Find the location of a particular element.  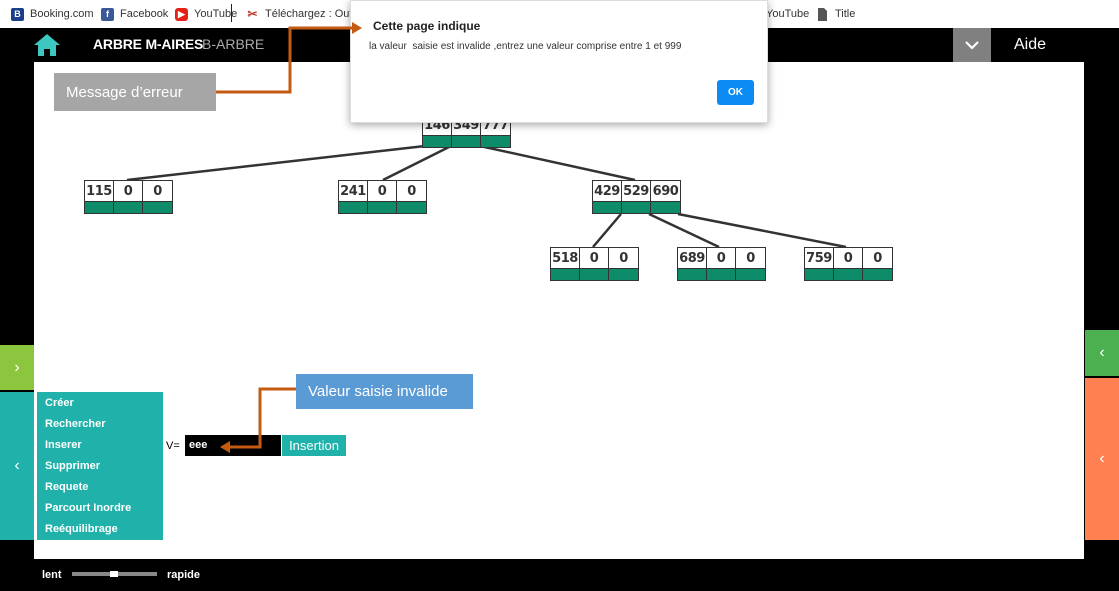

menu-item-requete: Requete is located at coordinates (66, 487).